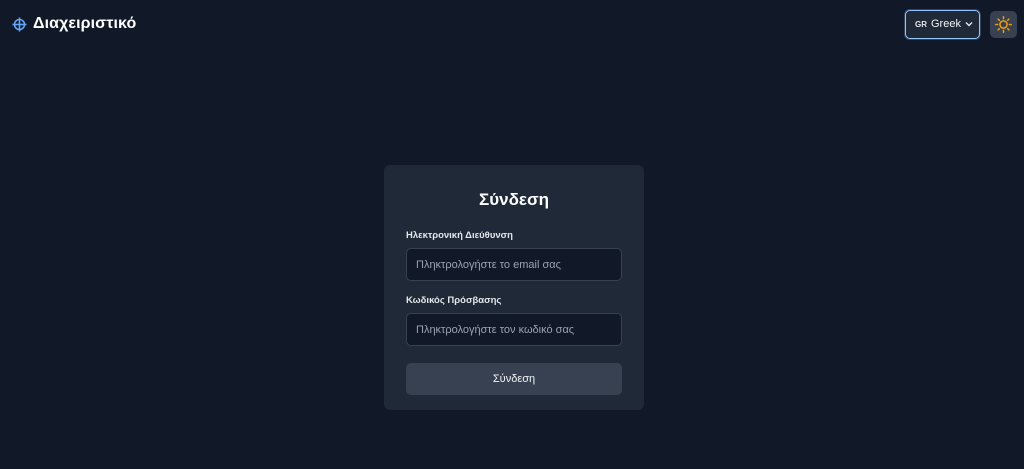 The width and height of the screenshot is (1024, 469). What do you see at coordinates (969, 24) in the screenshot?
I see `chevron-down-icon` at bounding box center [969, 24].